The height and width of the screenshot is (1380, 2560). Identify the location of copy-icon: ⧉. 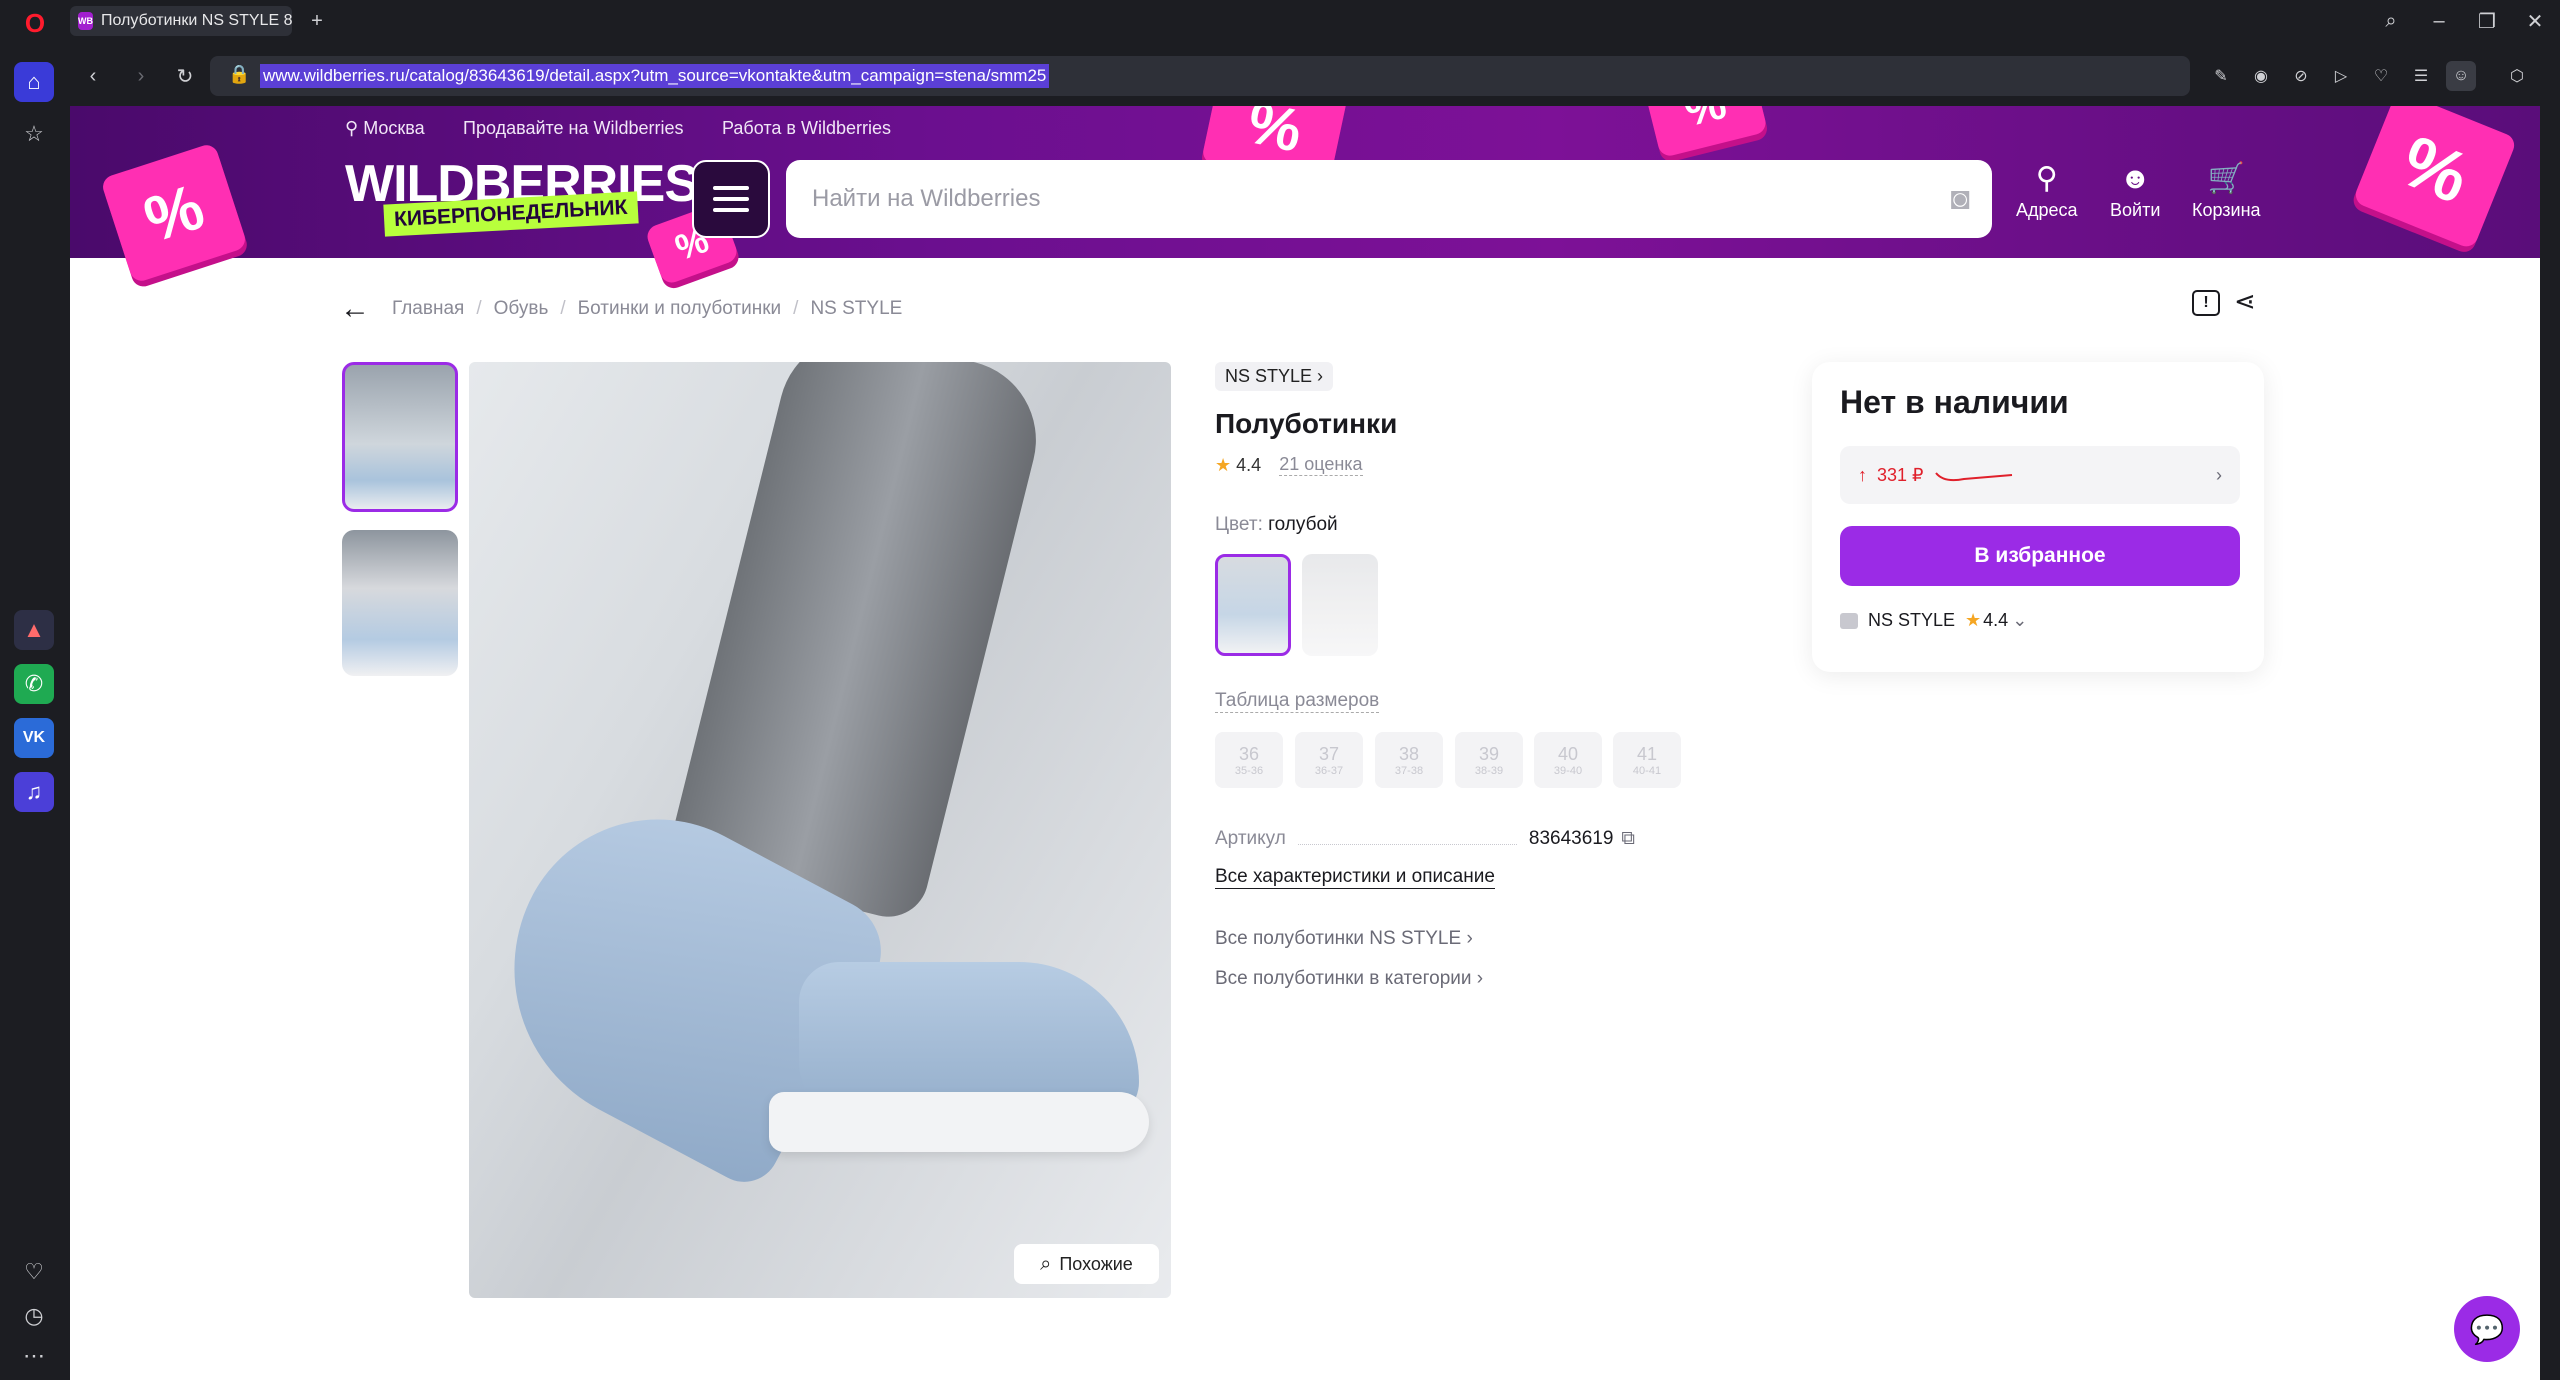
(1628, 839).